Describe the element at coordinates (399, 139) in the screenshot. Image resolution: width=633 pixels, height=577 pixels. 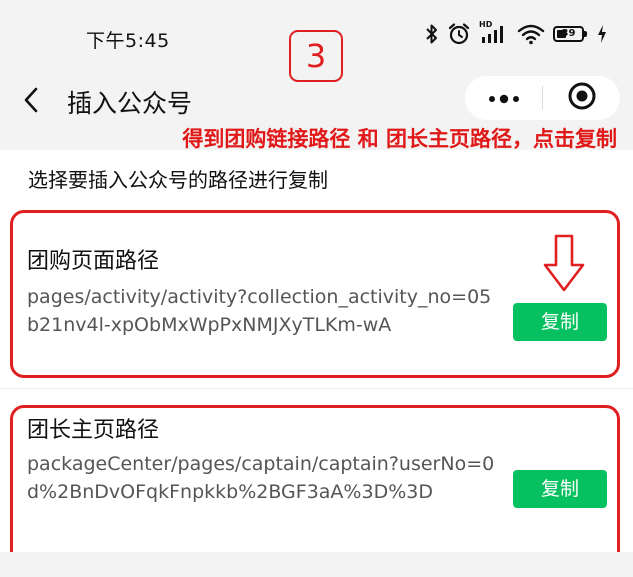
I see `annotation-text: 得到团购链接路径 和 团长主页路径，点击复制` at that location.